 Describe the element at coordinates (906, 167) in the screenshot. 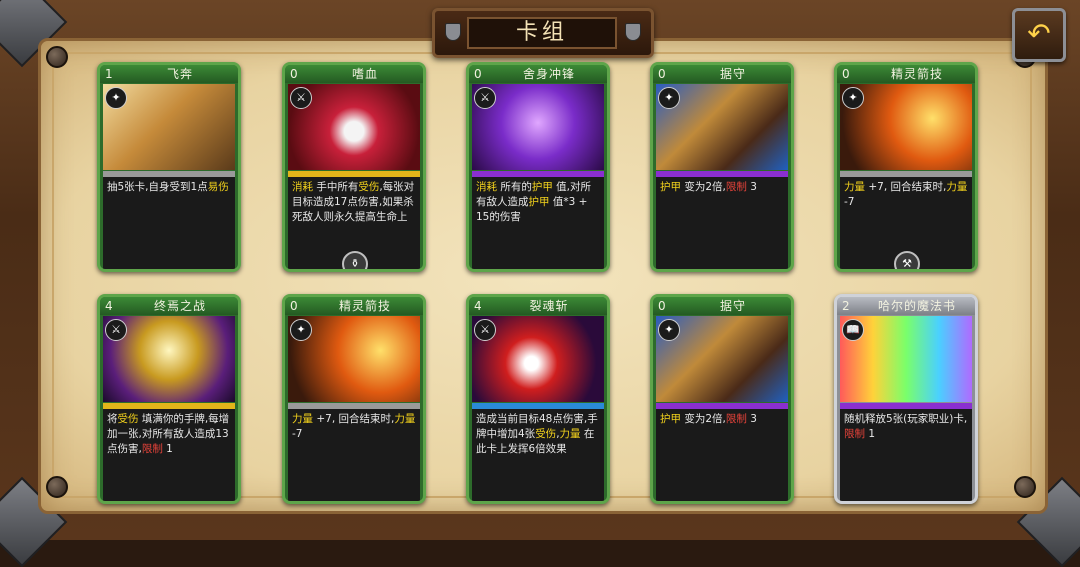

I see `deck-card: 0 精灵箭技 ✦ 力量 +7, 回合结束时,力量 -7 ⚒` at that location.